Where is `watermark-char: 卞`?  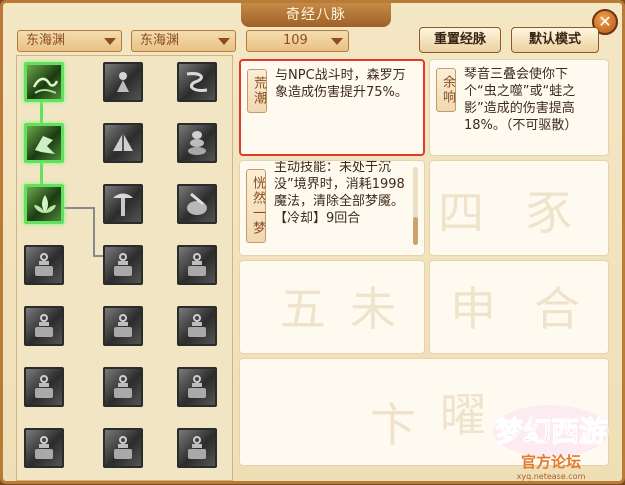 watermark-char: 卞 is located at coordinates (393, 425).